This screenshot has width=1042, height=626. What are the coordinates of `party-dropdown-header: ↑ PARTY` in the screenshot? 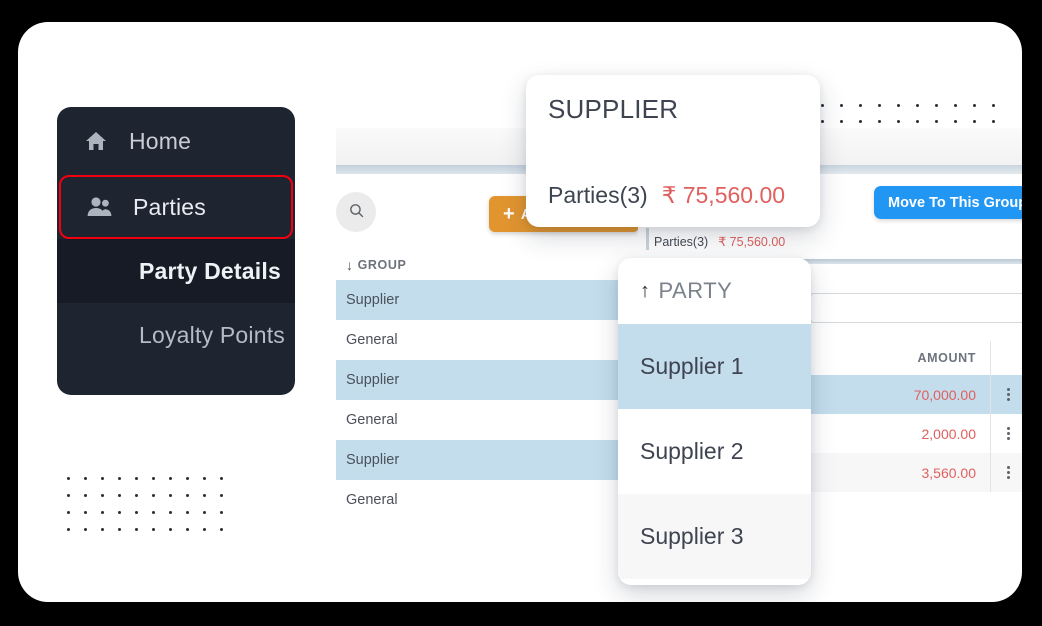 It's located at (714, 291).